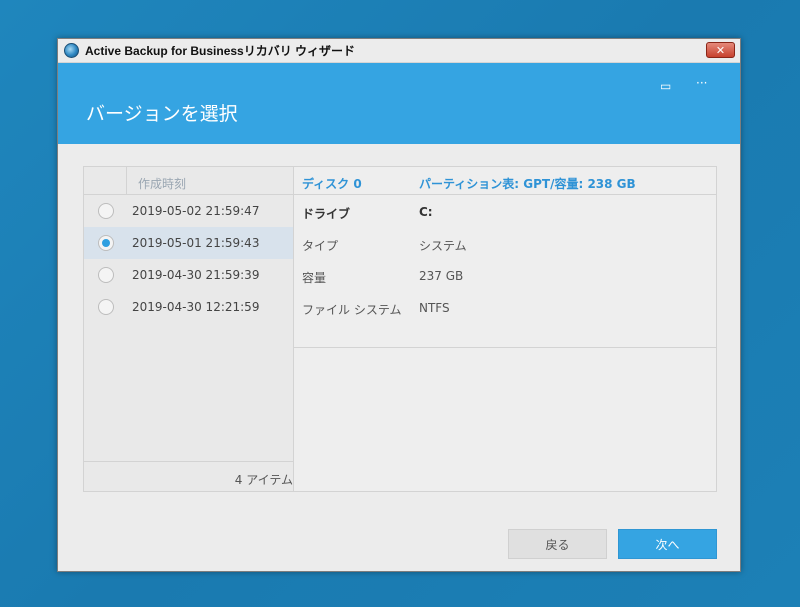 This screenshot has height=607, width=800. I want to click on version-date: 2019-05-01 21:59:43, so click(196, 243).